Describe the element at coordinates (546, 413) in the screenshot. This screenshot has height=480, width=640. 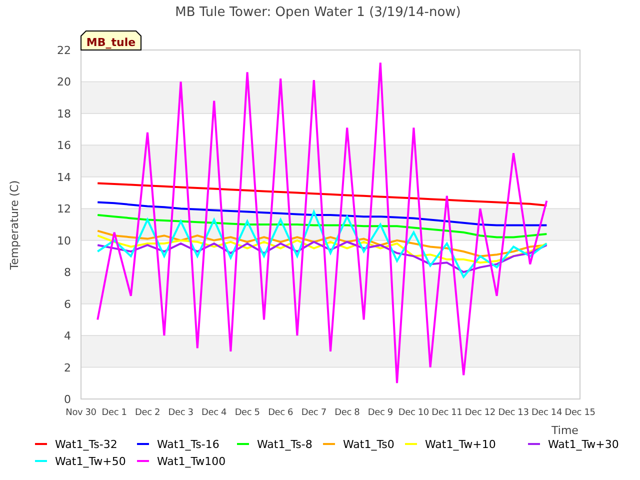
I see `axis-tick-label: Dec 14` at that location.